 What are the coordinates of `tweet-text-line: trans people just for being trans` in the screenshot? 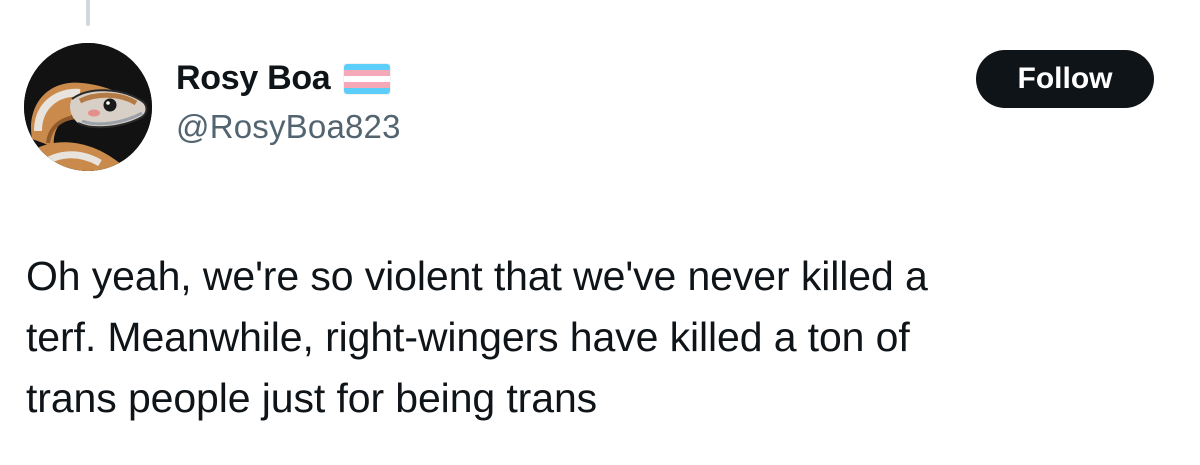 It's located at (312, 398).